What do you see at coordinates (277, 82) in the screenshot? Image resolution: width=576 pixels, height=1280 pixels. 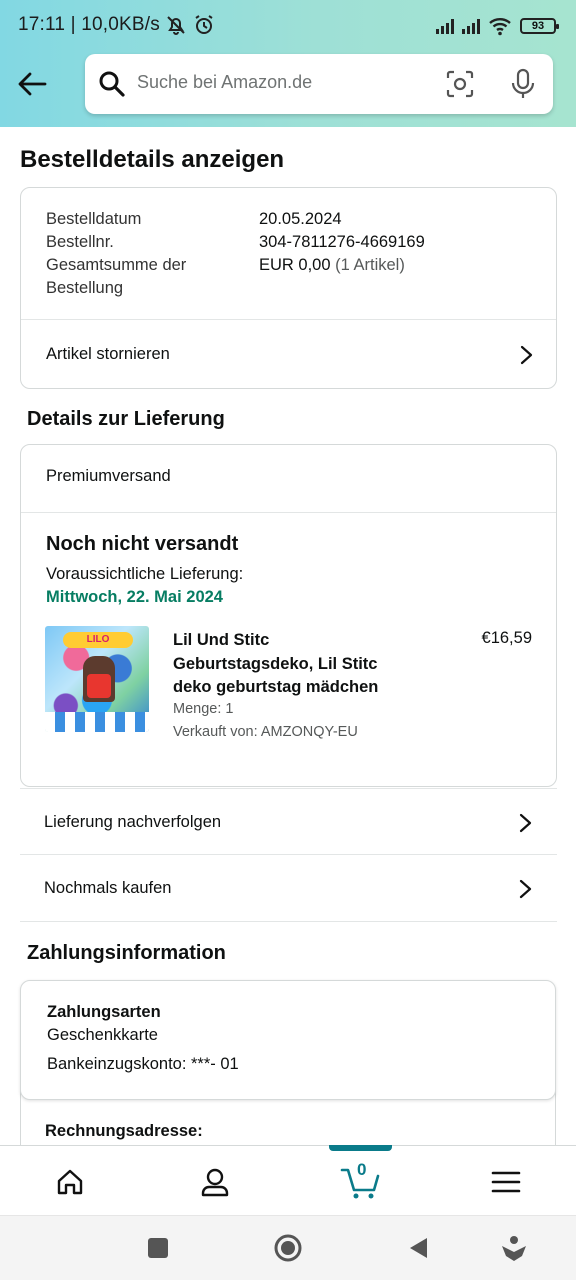 I see `search-input` at bounding box center [277, 82].